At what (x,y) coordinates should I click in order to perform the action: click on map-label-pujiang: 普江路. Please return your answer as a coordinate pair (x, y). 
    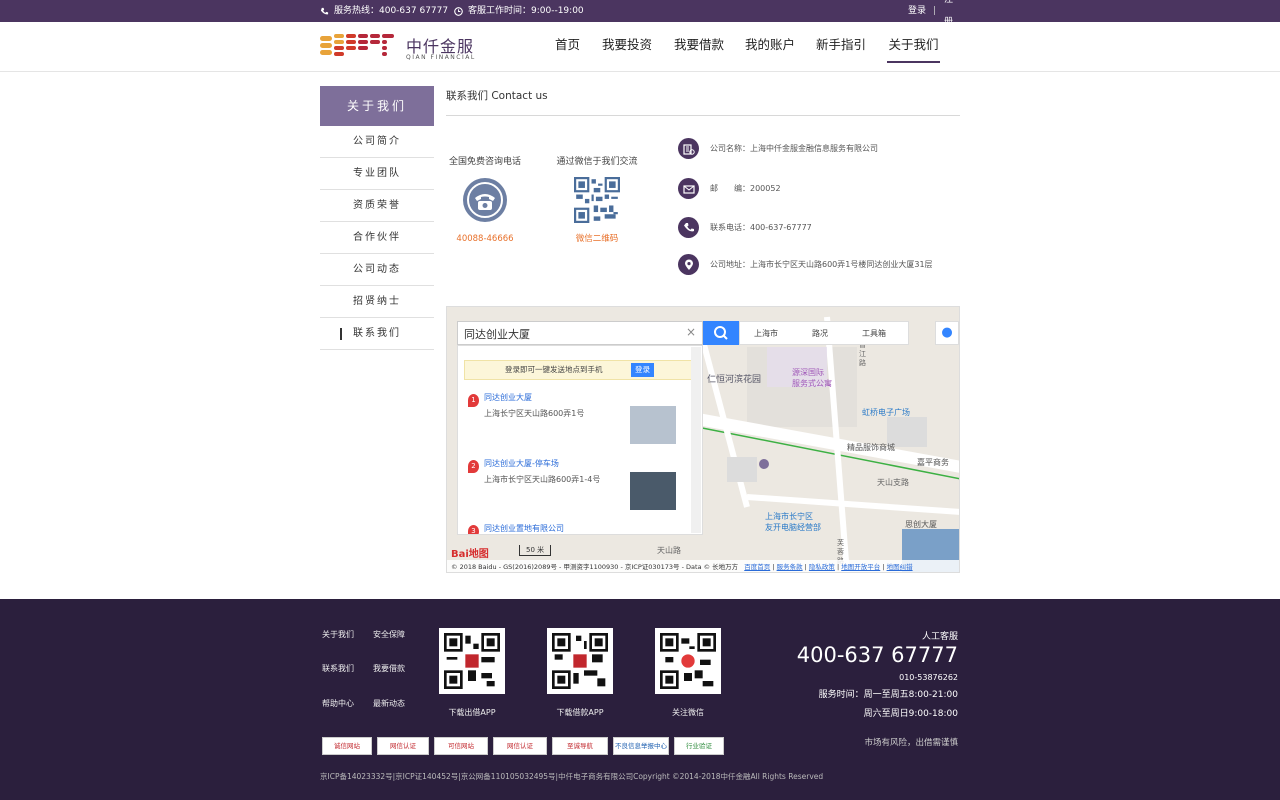
    Looking at the image, I should click on (862, 354).